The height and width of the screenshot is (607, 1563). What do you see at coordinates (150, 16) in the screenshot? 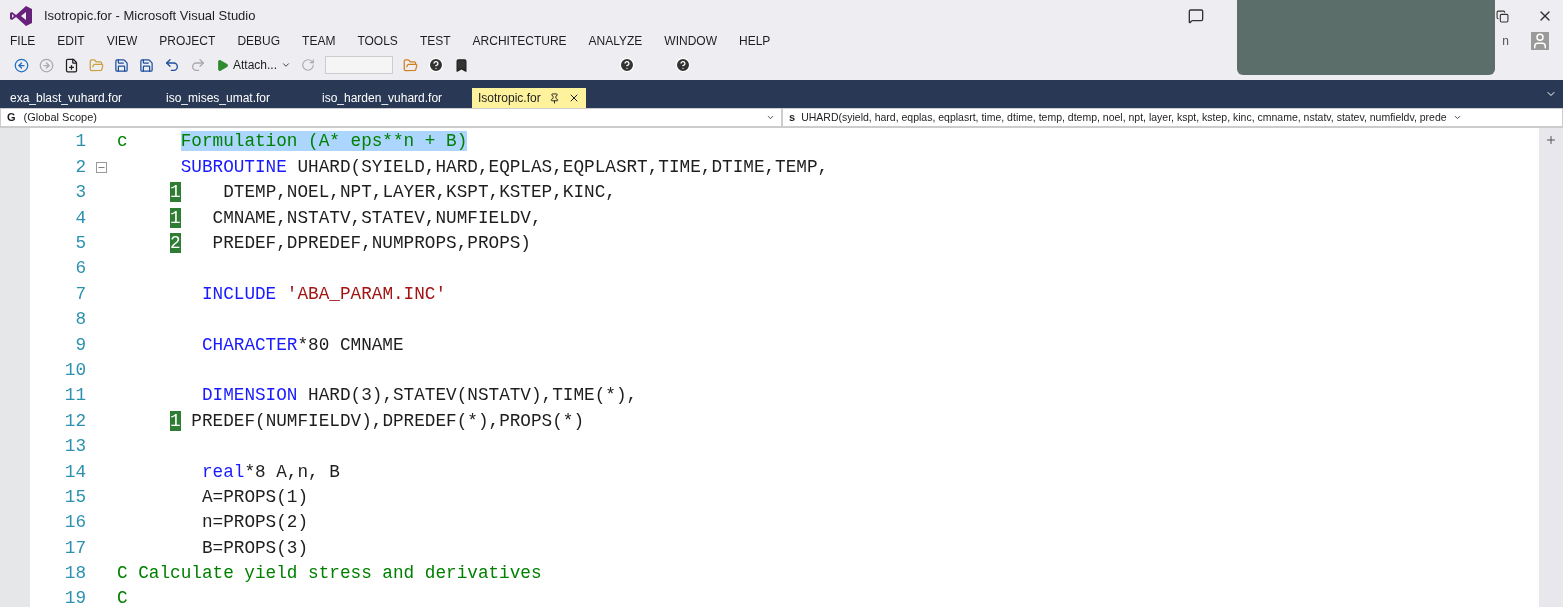
I see `window-title: Isotropic.for - Microsoft Visual Studio` at bounding box center [150, 16].